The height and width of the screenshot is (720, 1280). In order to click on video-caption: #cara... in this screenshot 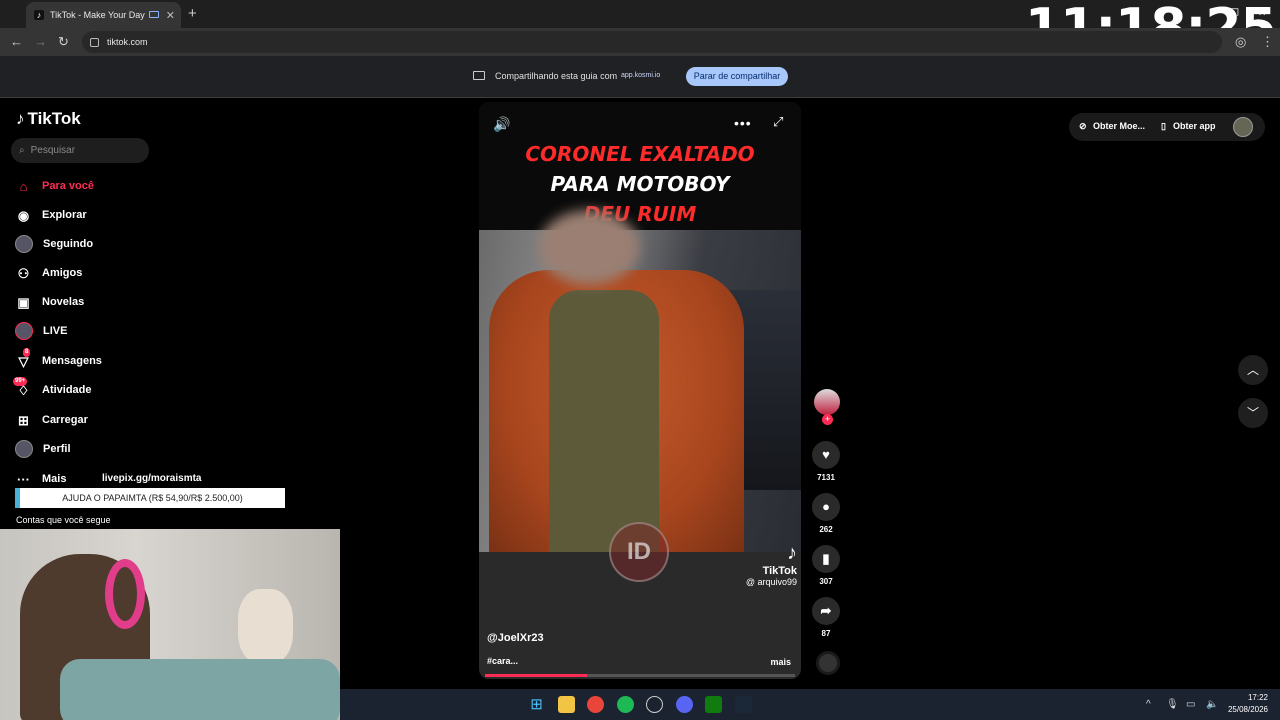, I will do `click(502, 661)`.